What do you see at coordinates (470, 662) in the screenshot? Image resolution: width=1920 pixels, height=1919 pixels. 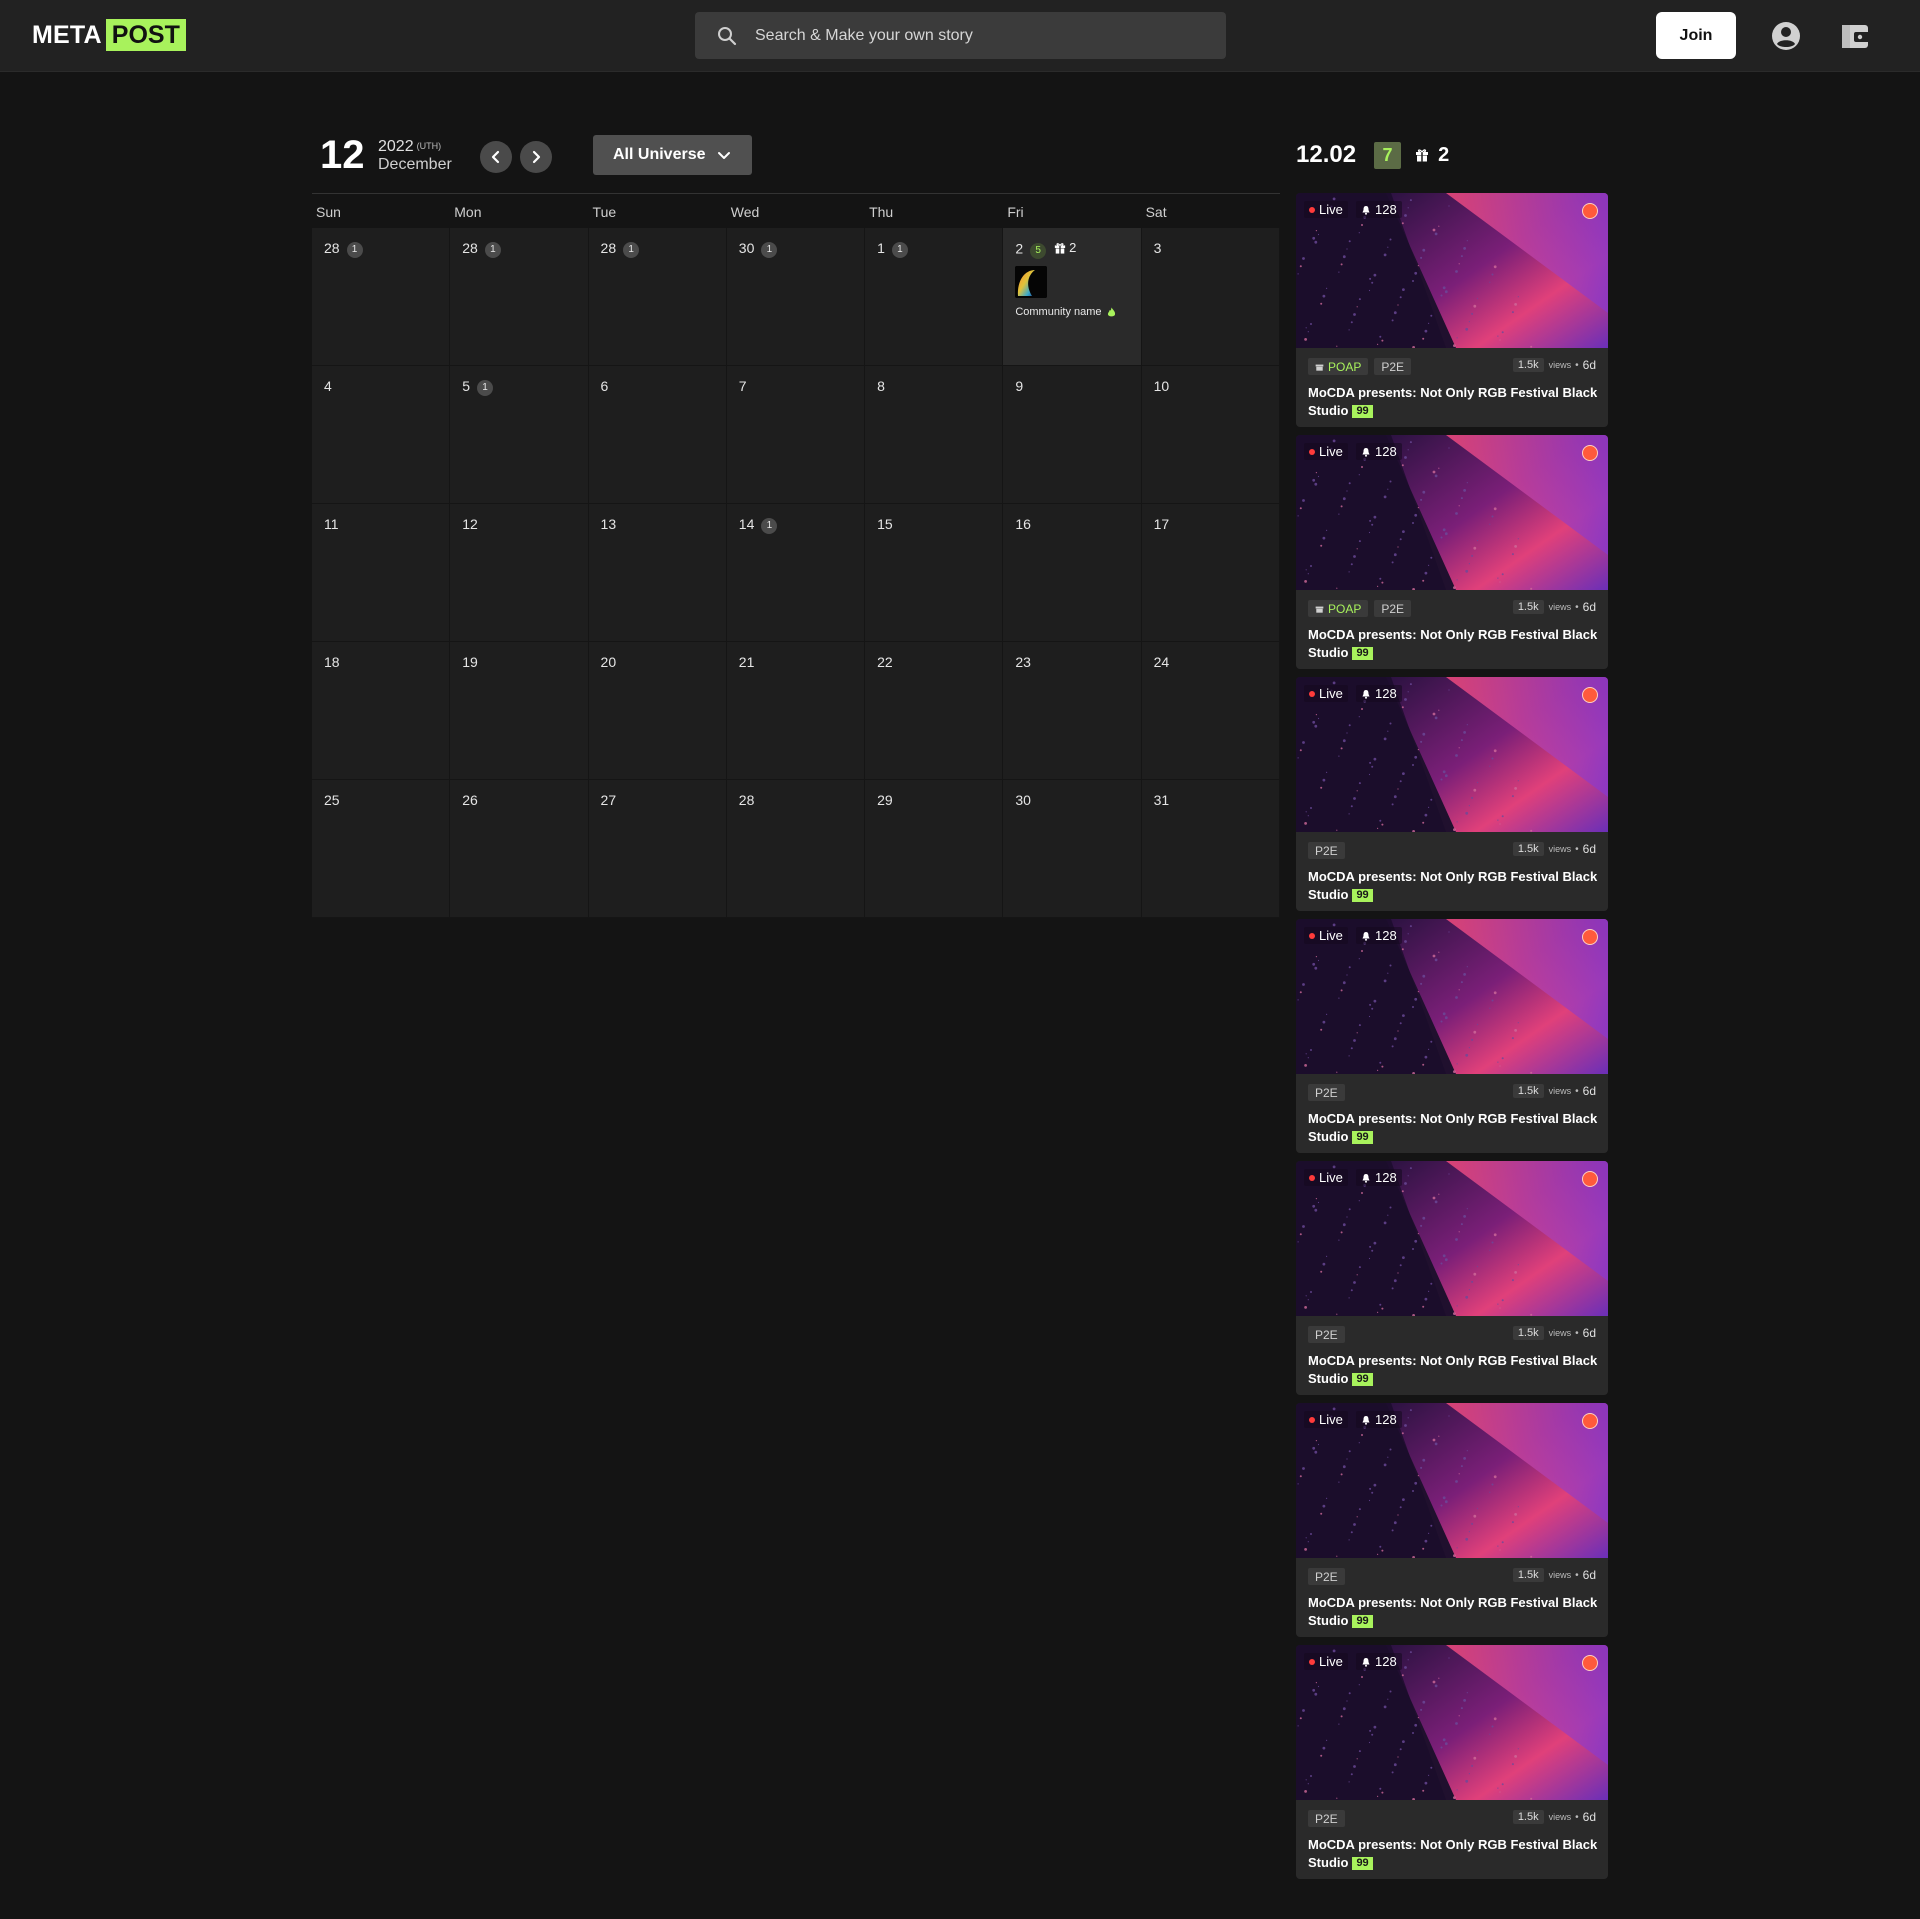 I see `day-number: 19` at bounding box center [470, 662].